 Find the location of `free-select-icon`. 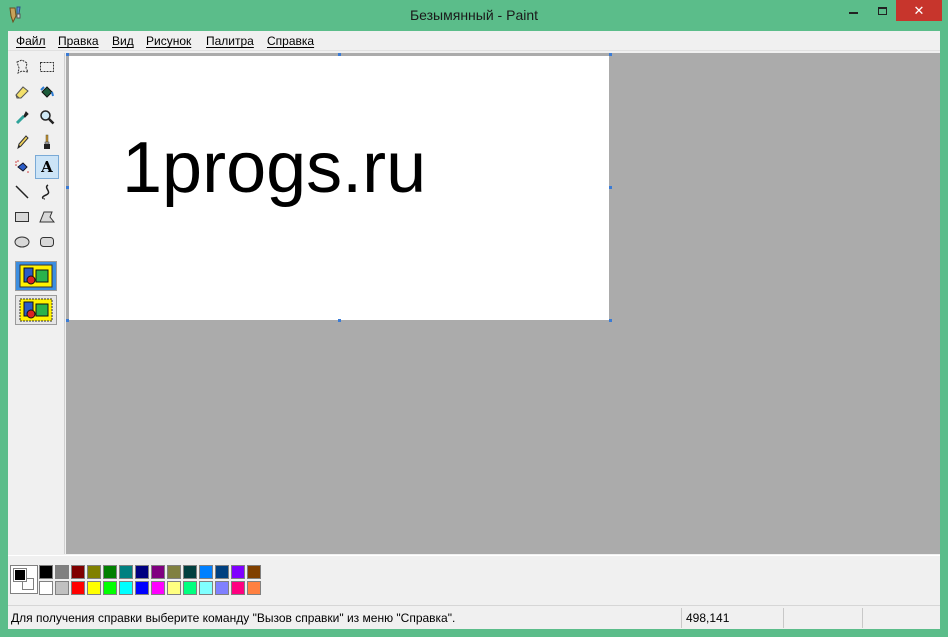

free-select-icon is located at coordinates (22, 66).